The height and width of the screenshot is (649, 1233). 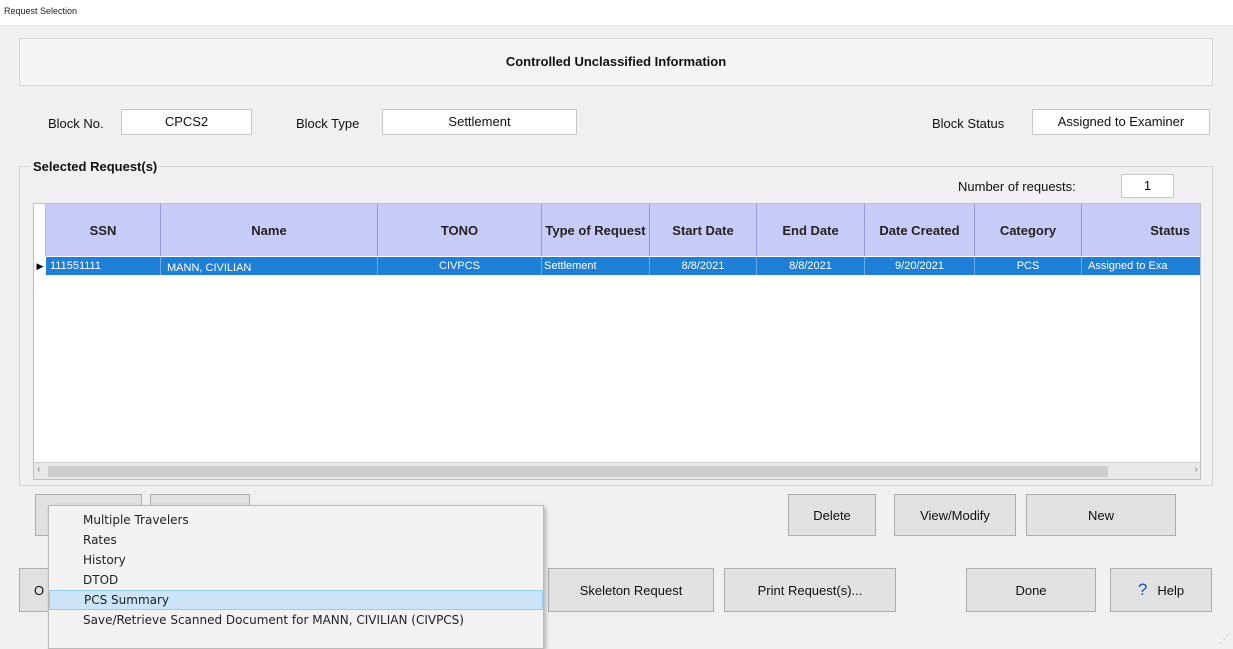 I want to click on cell-date-created: 9/20/2021, so click(x=920, y=266).